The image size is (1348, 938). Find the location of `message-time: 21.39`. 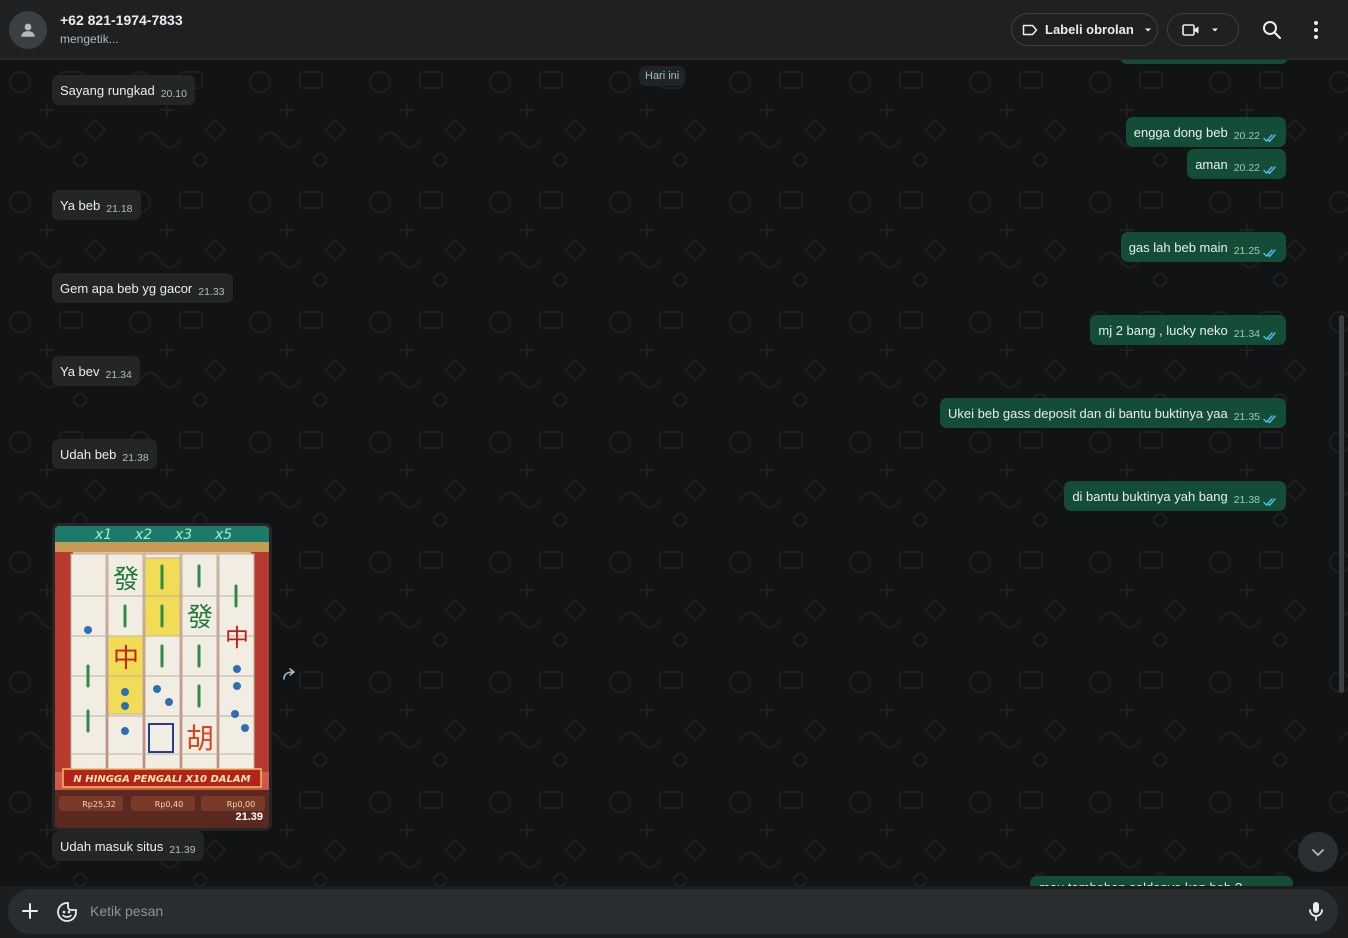

message-time: 21.39 is located at coordinates (182, 850).